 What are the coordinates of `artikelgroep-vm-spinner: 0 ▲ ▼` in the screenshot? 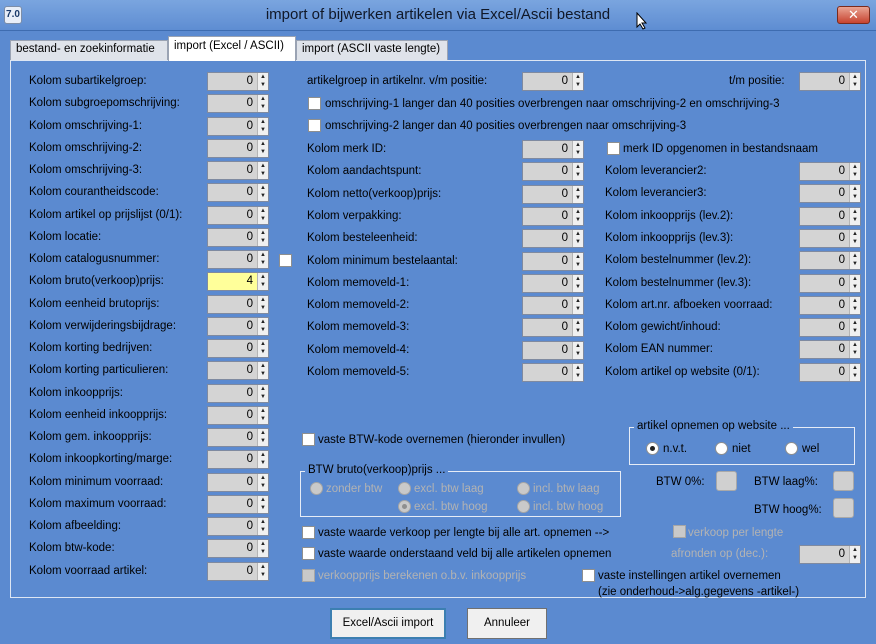 It's located at (553, 81).